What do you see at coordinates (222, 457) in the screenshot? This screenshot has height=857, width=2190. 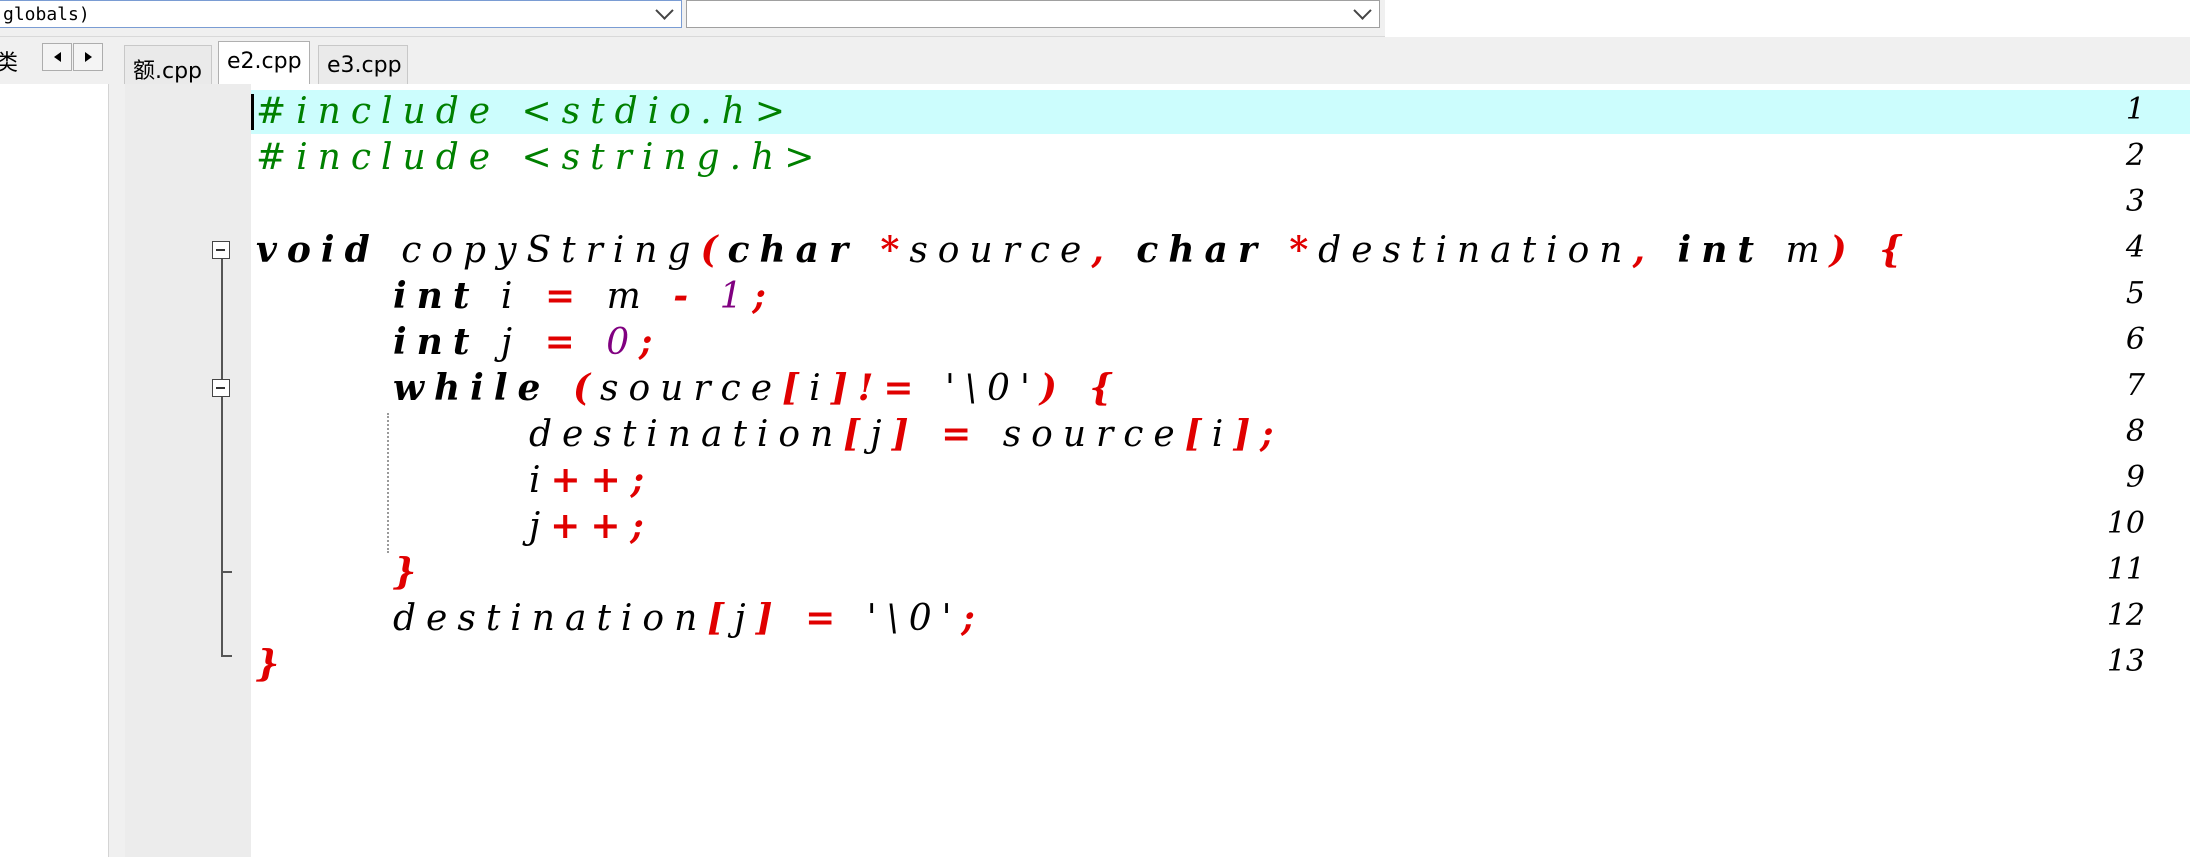 I see `fold-line` at bounding box center [222, 457].